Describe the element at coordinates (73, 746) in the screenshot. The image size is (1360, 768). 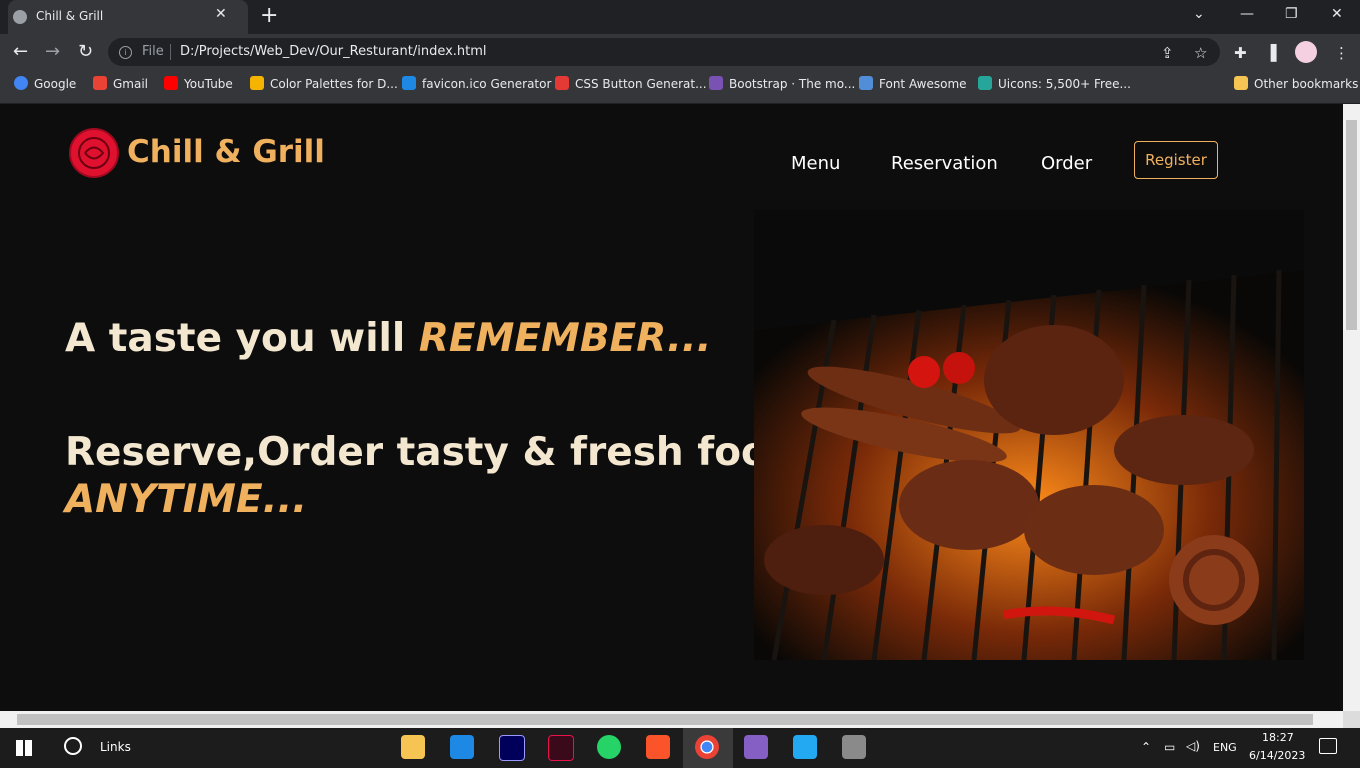
I see `search-icon` at that location.